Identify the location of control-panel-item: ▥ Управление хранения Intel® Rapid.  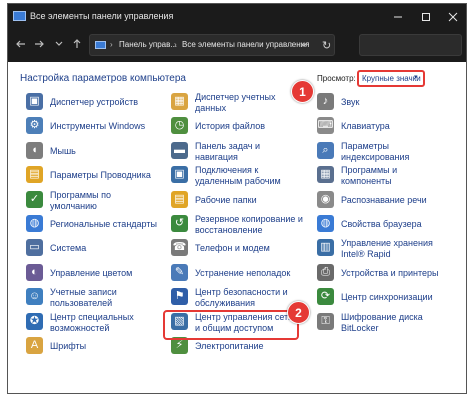
(387, 249).